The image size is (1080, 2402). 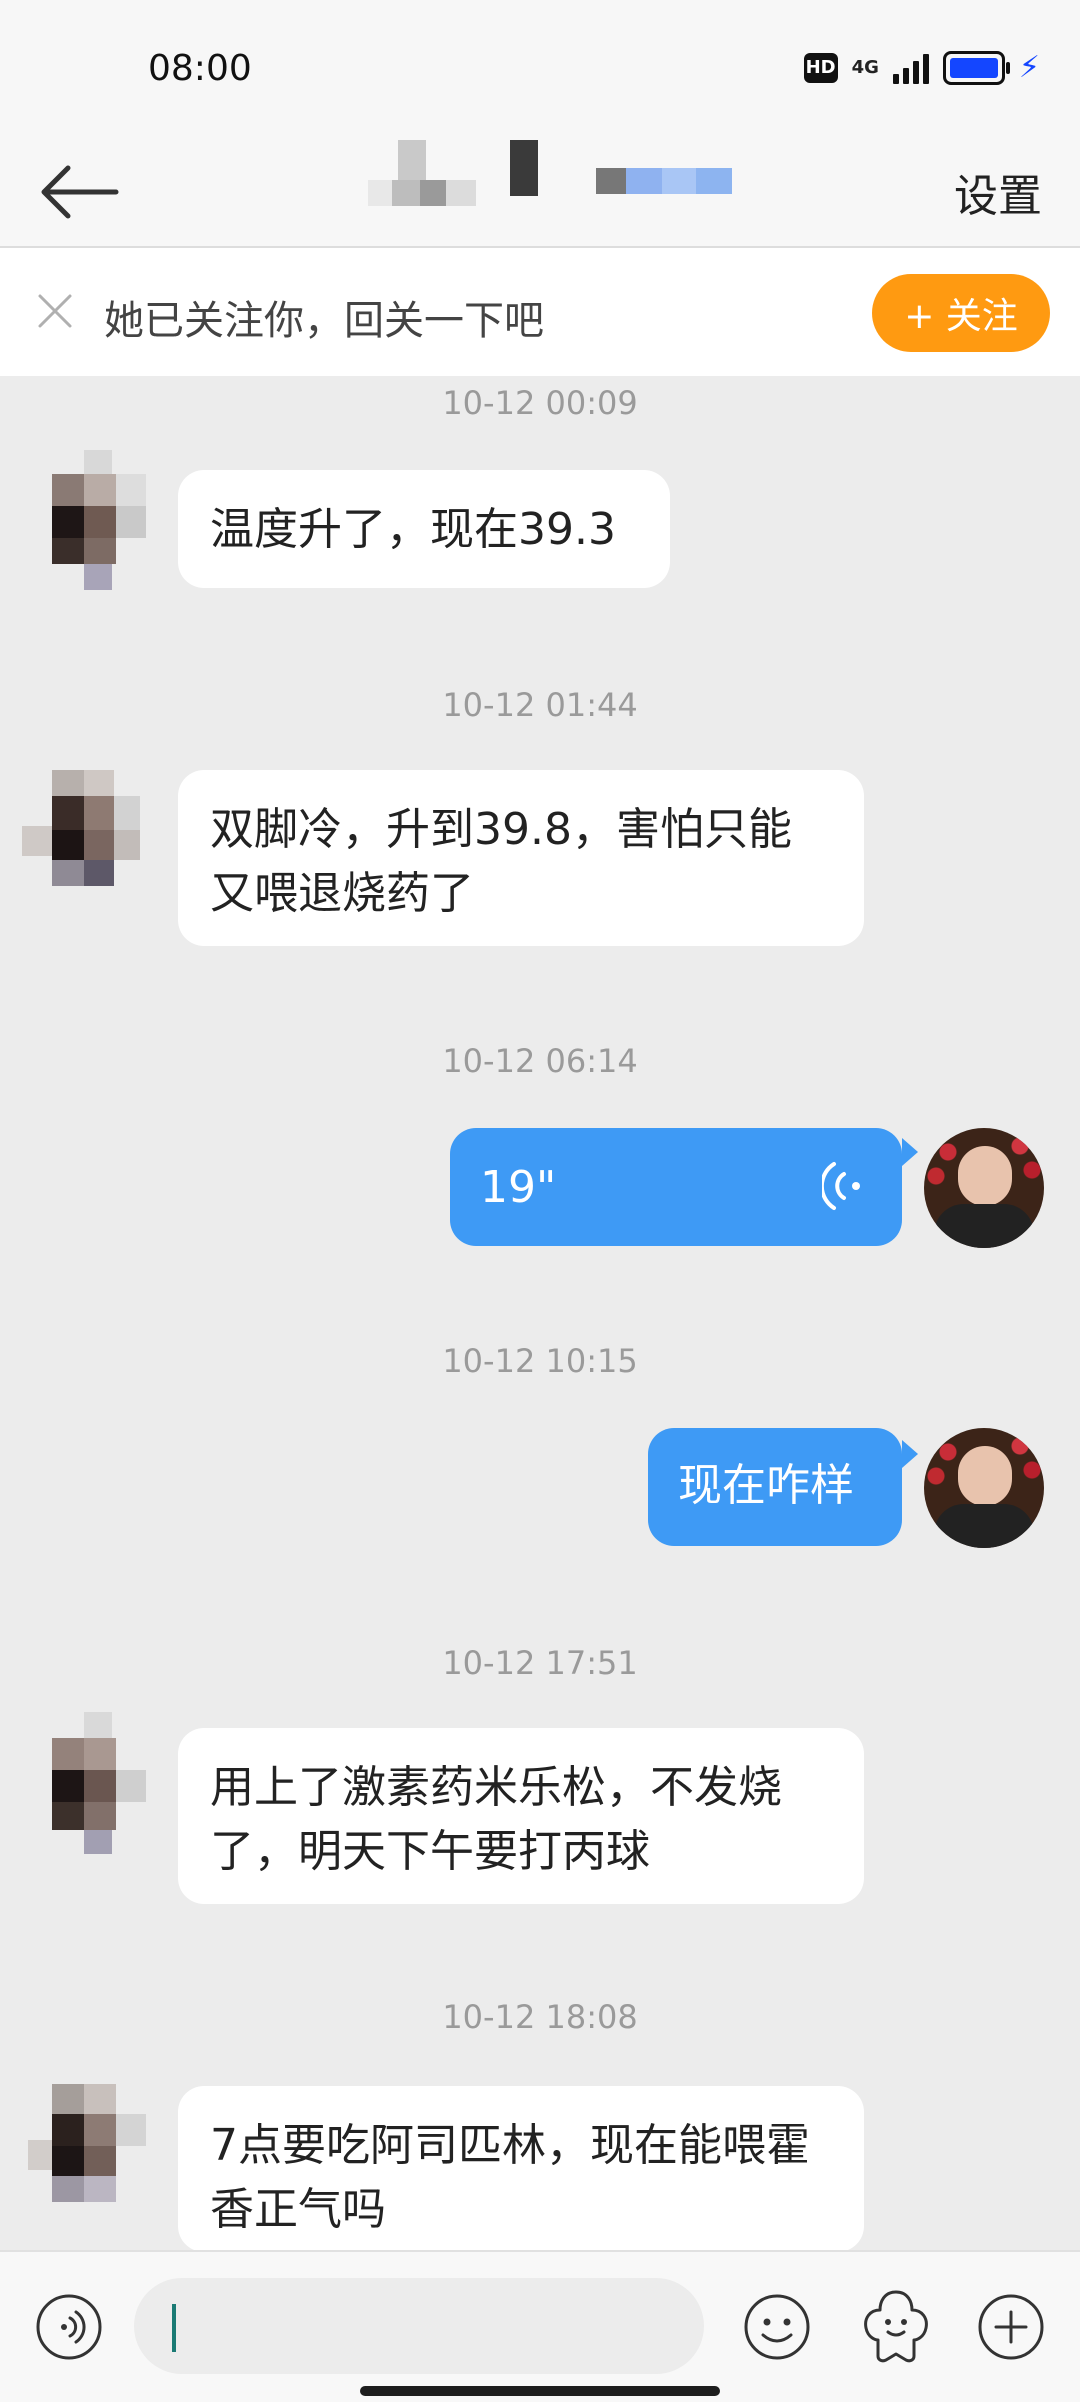 I want to click on input-bar, so click(x=540, y=2326).